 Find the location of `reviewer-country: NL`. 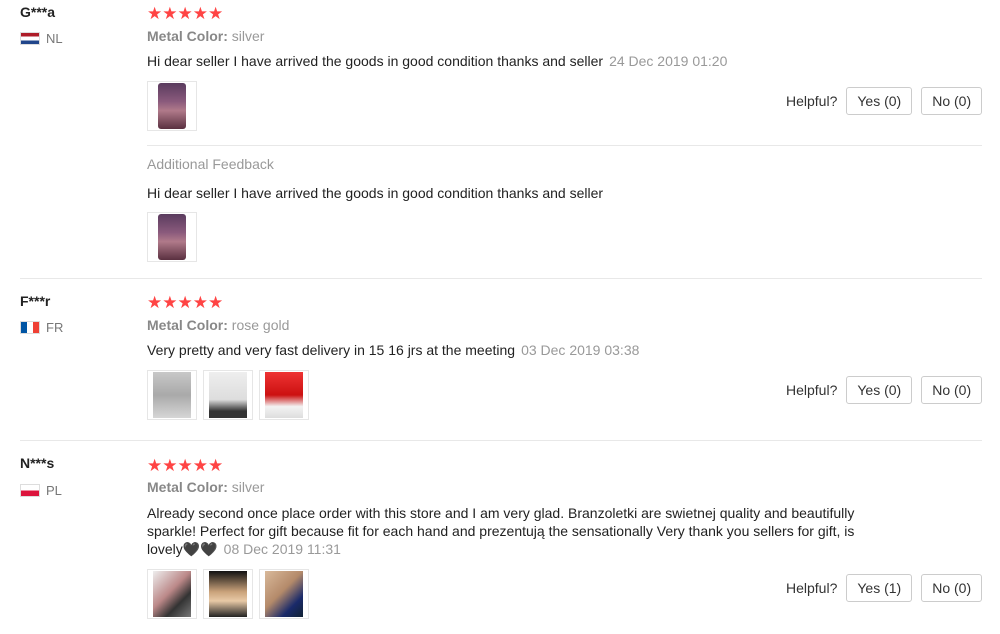

reviewer-country: NL is located at coordinates (41, 38).